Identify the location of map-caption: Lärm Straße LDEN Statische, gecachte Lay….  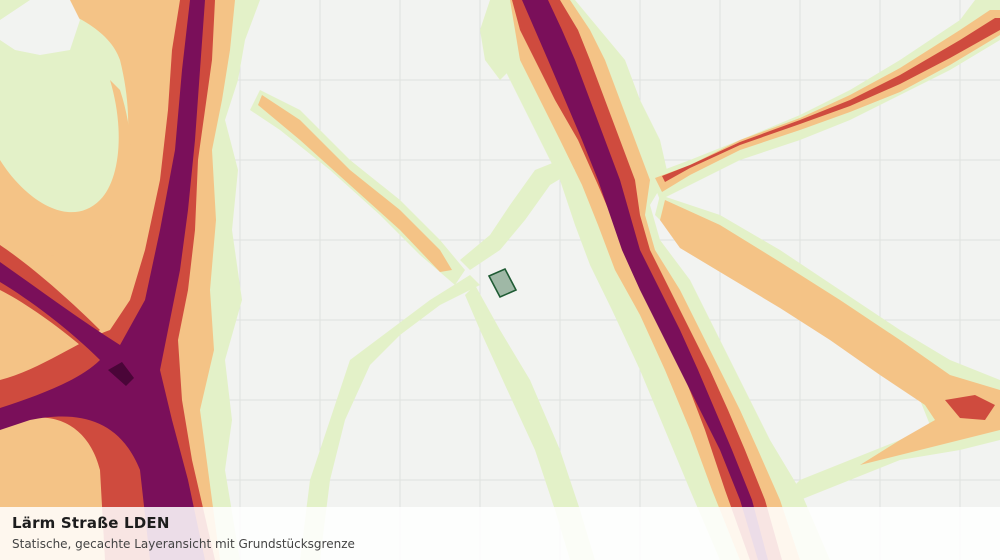
(500, 533).